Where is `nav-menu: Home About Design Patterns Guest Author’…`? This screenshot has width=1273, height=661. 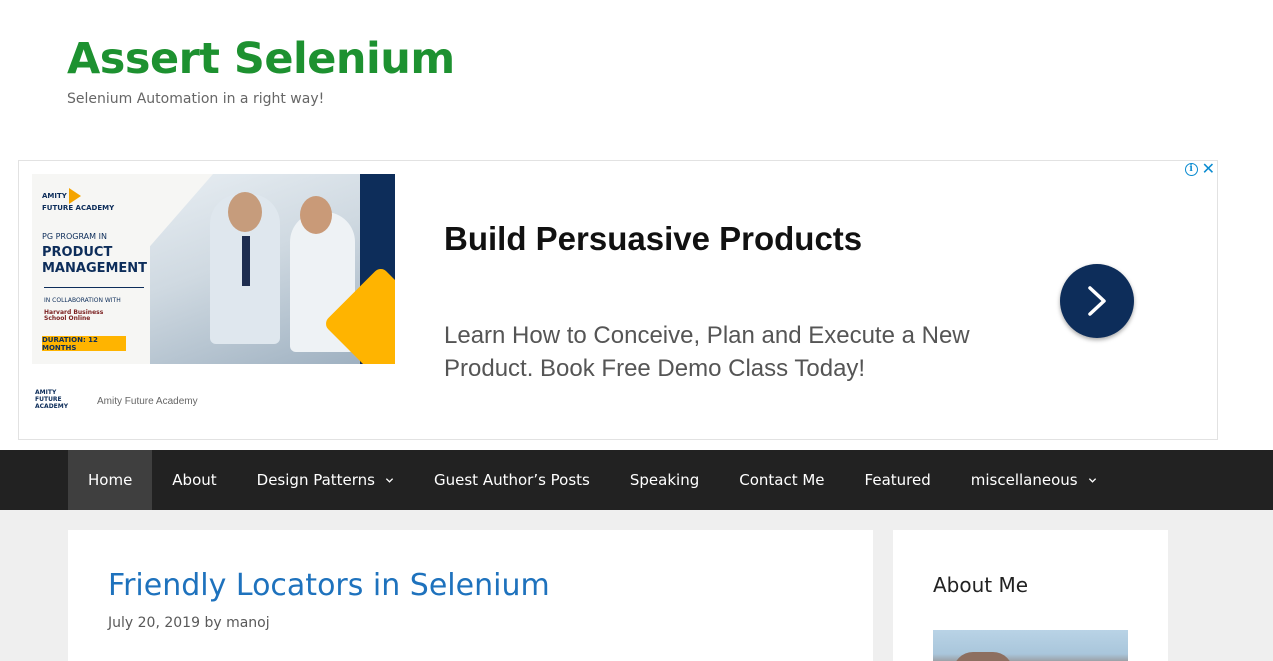
nav-menu: Home About Design Patterns Guest Author’… is located at coordinates (592, 480).